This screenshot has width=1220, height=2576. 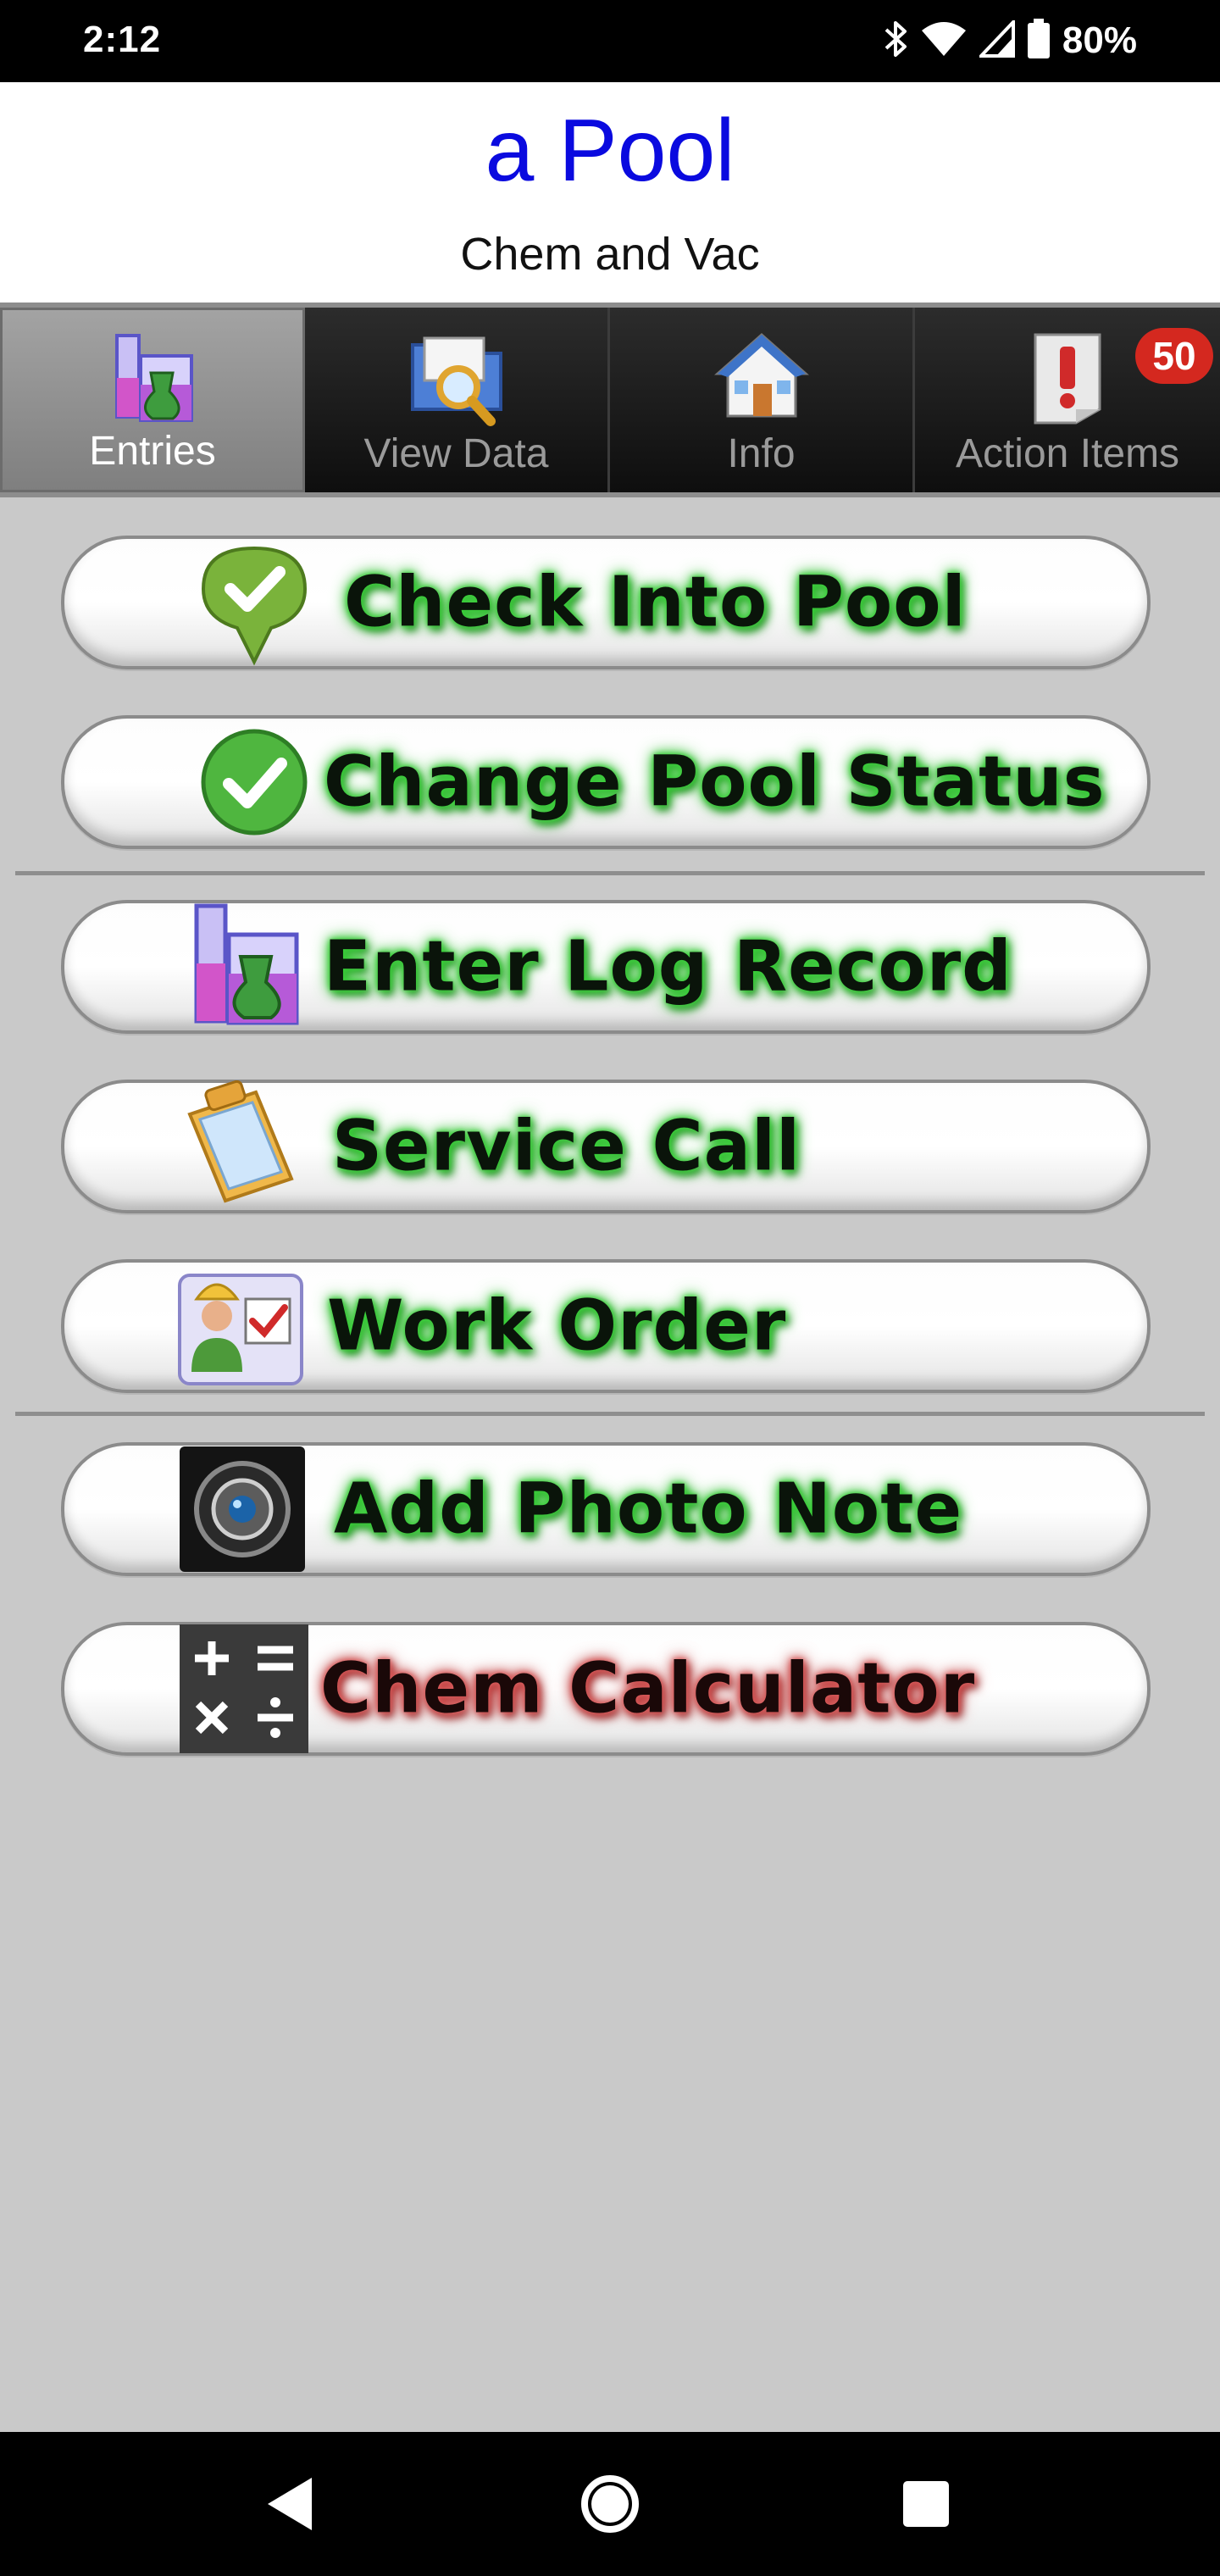 What do you see at coordinates (926, 2504) in the screenshot?
I see `recents-icon` at bounding box center [926, 2504].